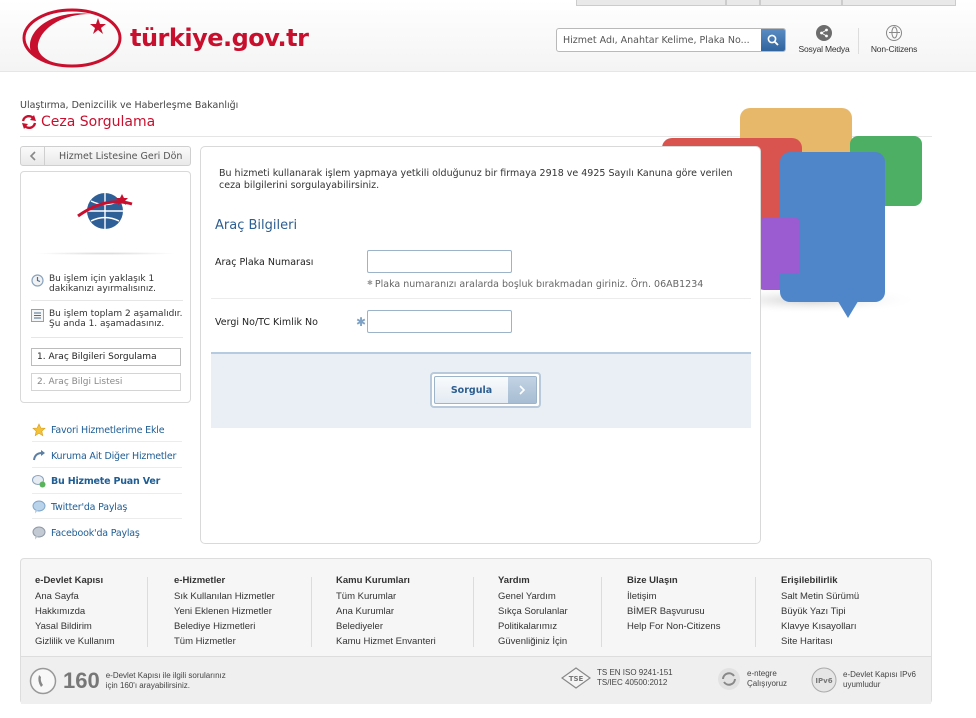  I want to click on footer-link: Büyük Yazı Tipi, so click(820, 611).